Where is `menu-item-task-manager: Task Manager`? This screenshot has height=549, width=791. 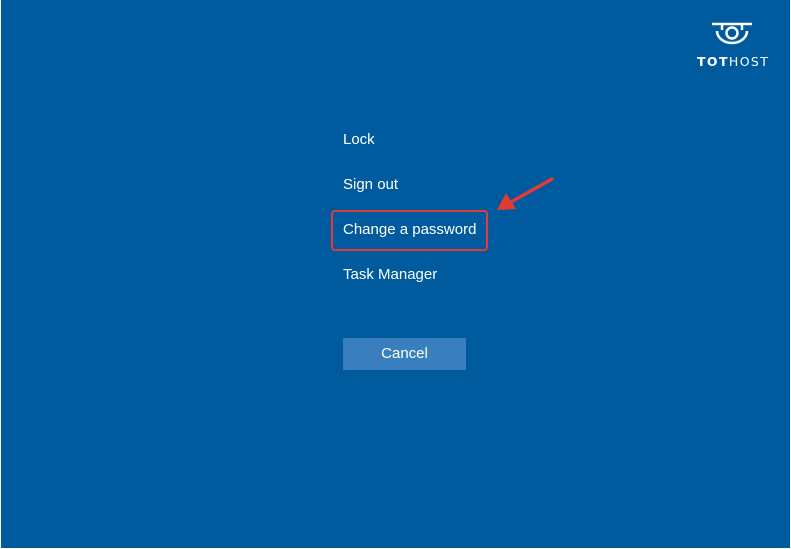 menu-item-task-manager: Task Manager is located at coordinates (390, 275).